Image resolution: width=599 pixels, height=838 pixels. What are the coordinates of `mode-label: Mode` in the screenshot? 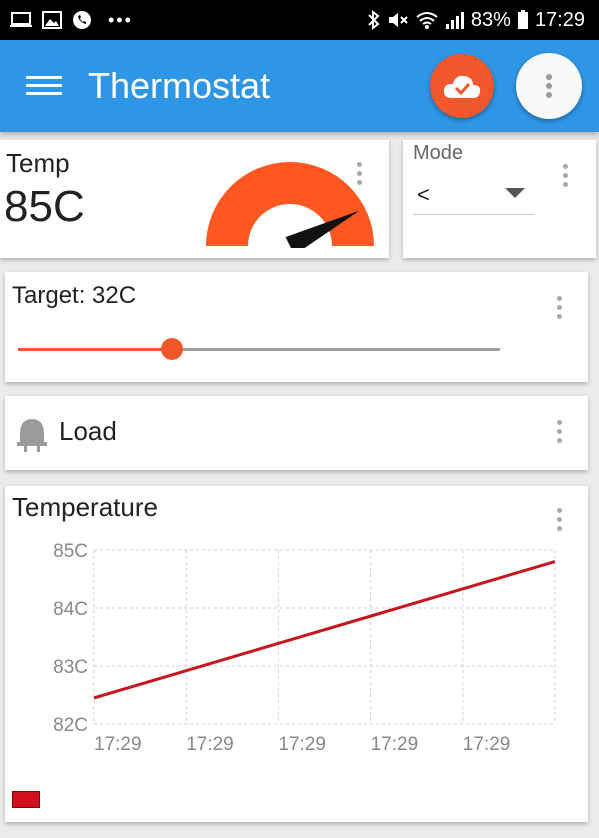 It's located at (438, 153).